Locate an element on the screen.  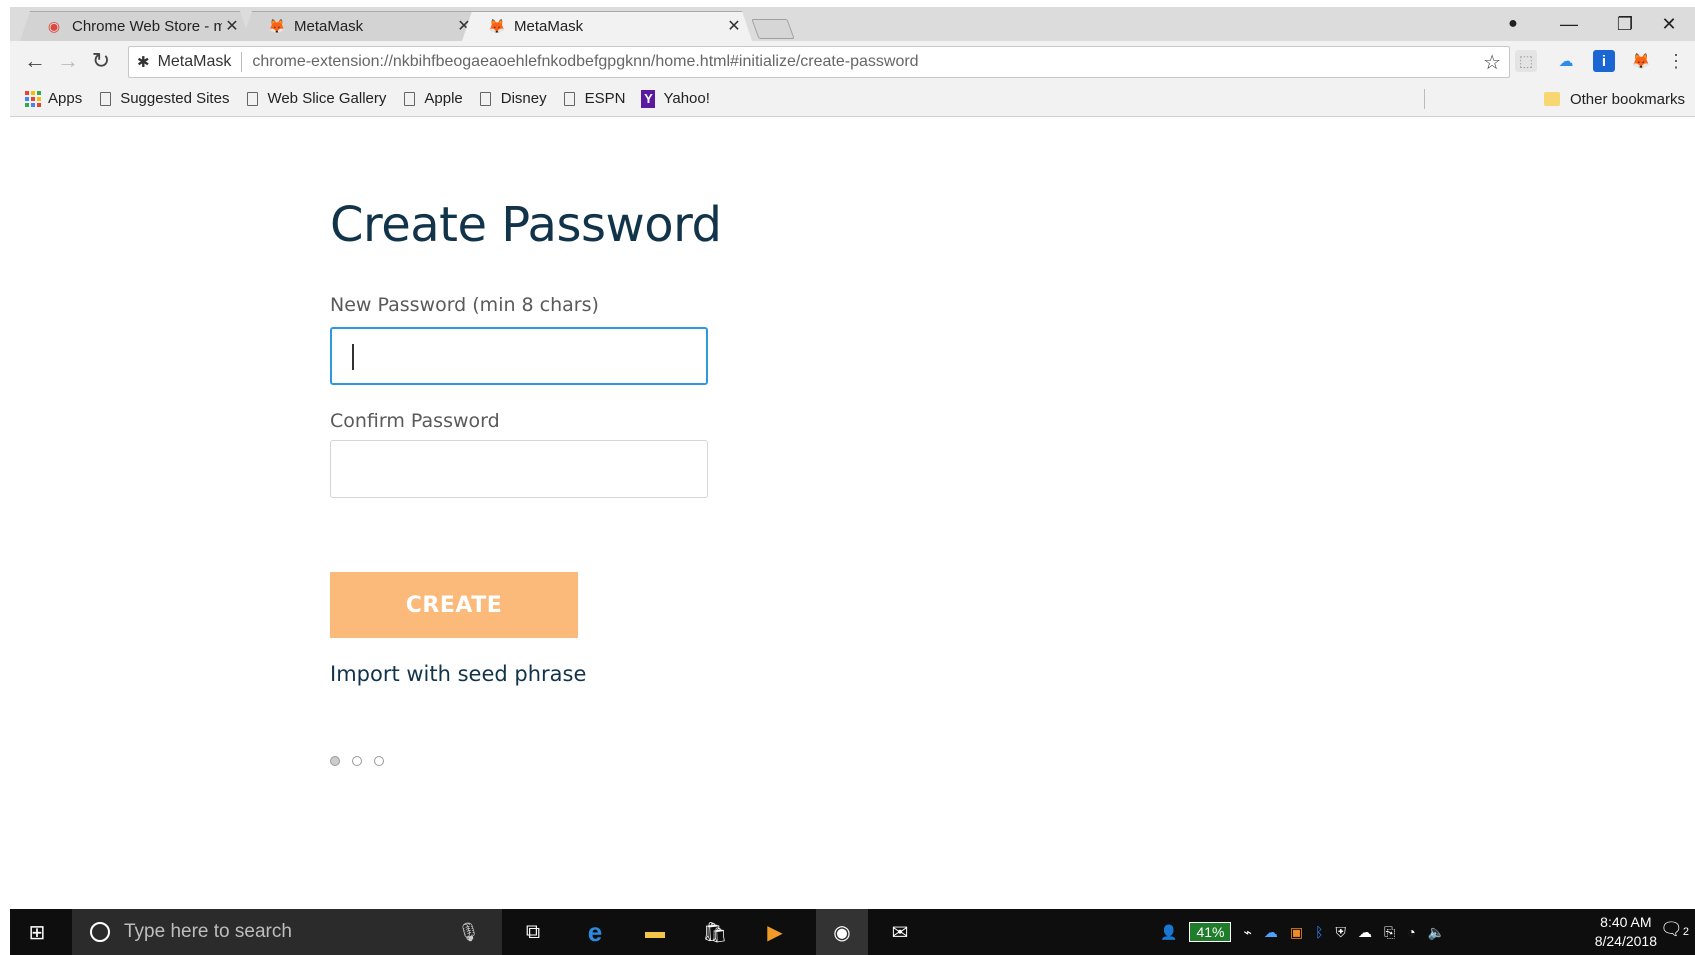
cloud-icon: ☁ is located at coordinates (1365, 932).